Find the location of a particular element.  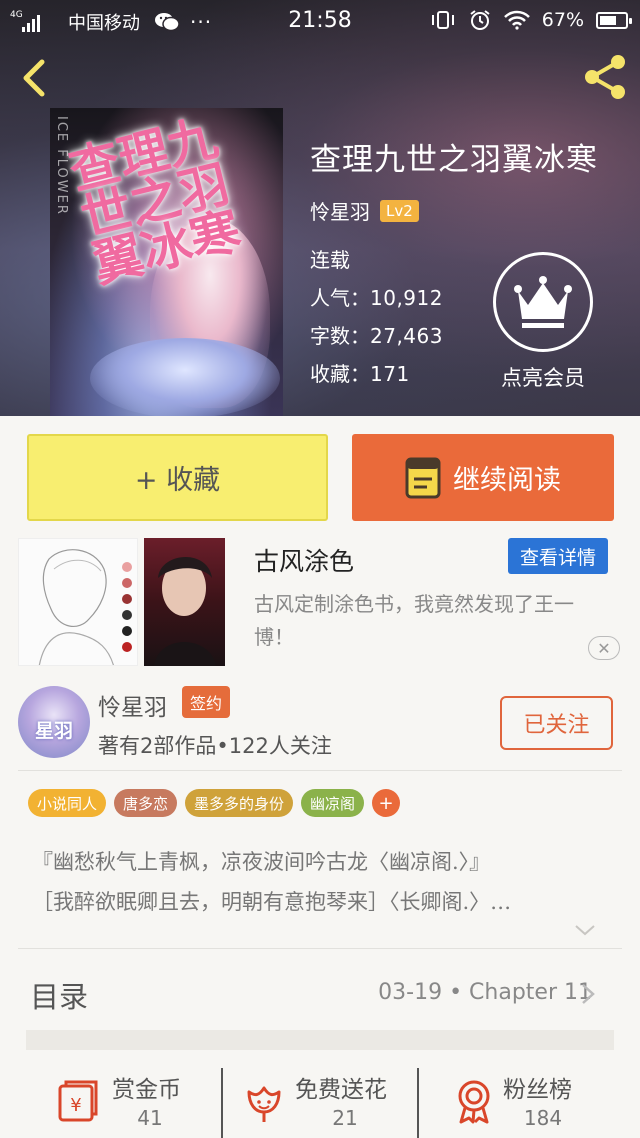

popularity-stat: 人气：10,912 is located at coordinates (376, 296).